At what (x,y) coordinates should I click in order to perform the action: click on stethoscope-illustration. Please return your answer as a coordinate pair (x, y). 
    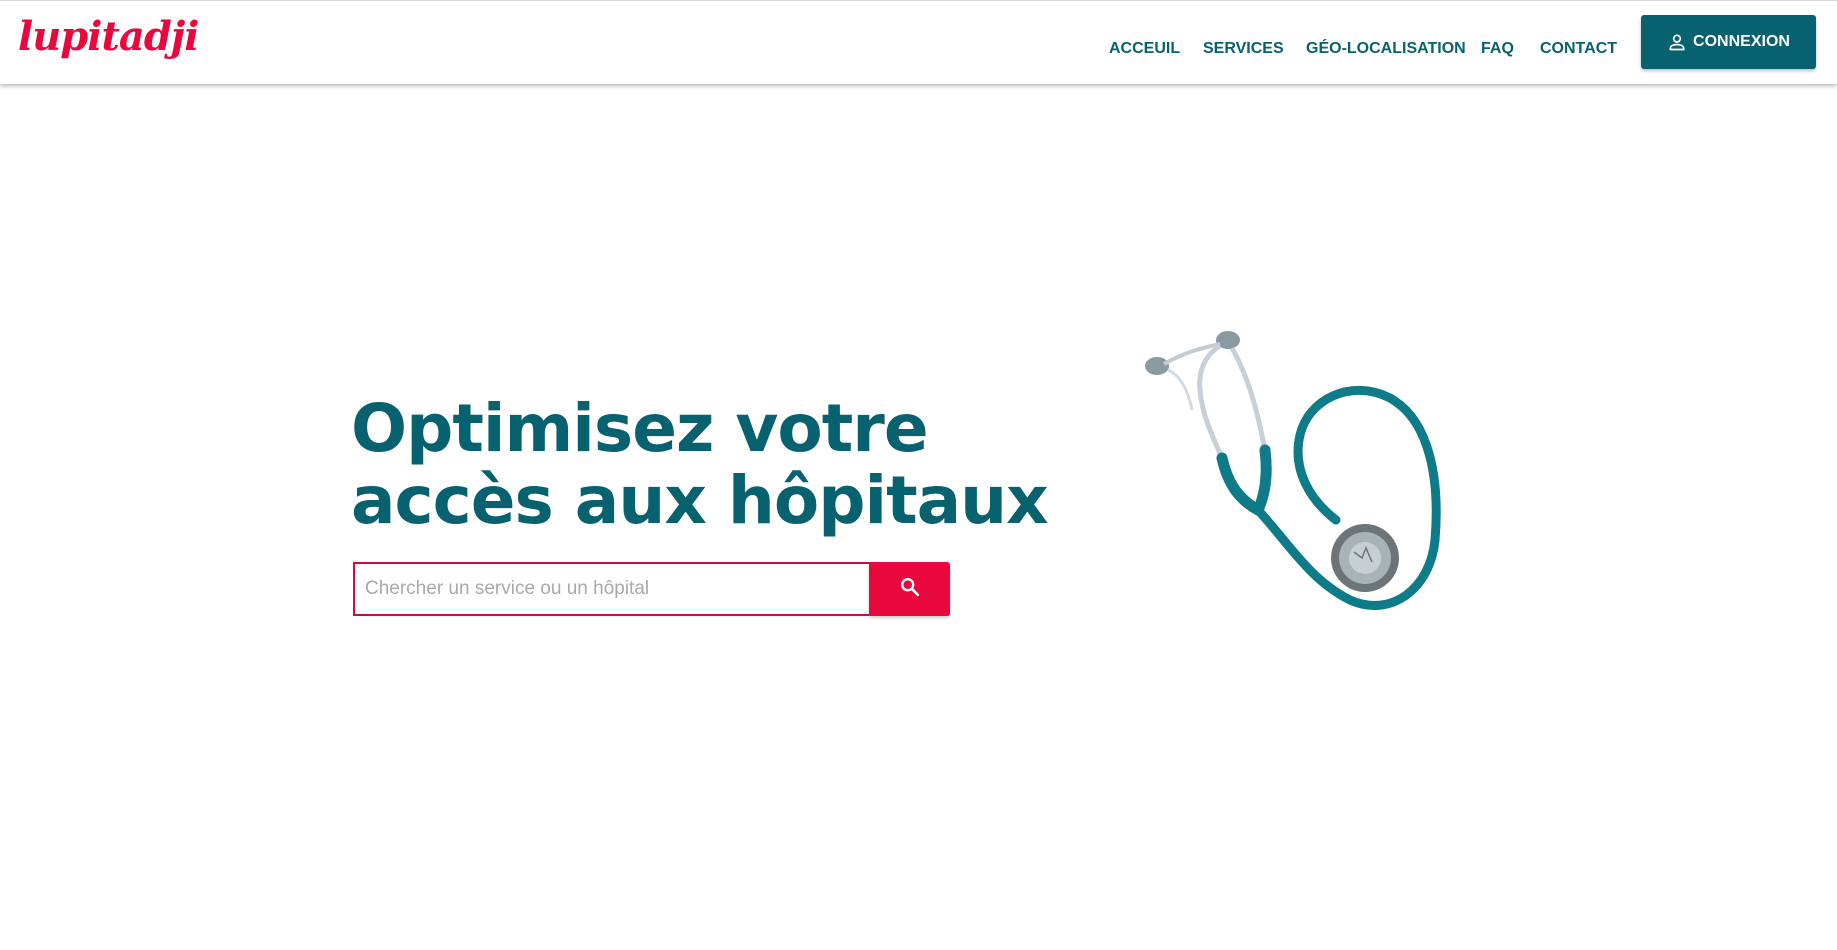
    Looking at the image, I should click on (1312, 497).